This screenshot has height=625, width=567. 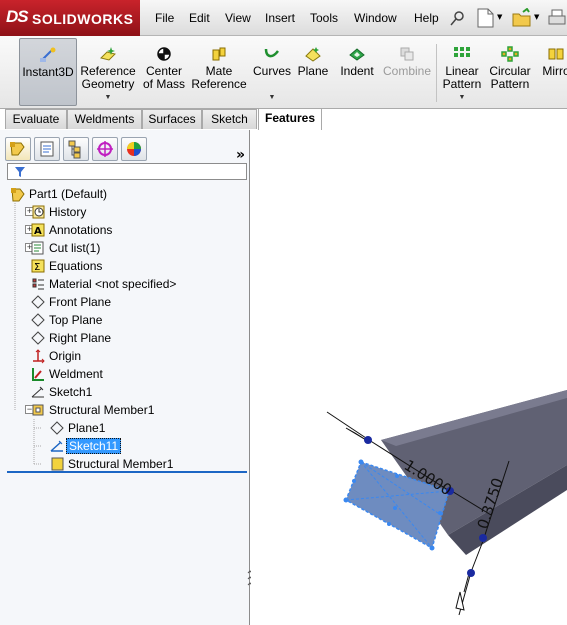 What do you see at coordinates (522, 18) in the screenshot?
I see `open-folder-icon` at bounding box center [522, 18].